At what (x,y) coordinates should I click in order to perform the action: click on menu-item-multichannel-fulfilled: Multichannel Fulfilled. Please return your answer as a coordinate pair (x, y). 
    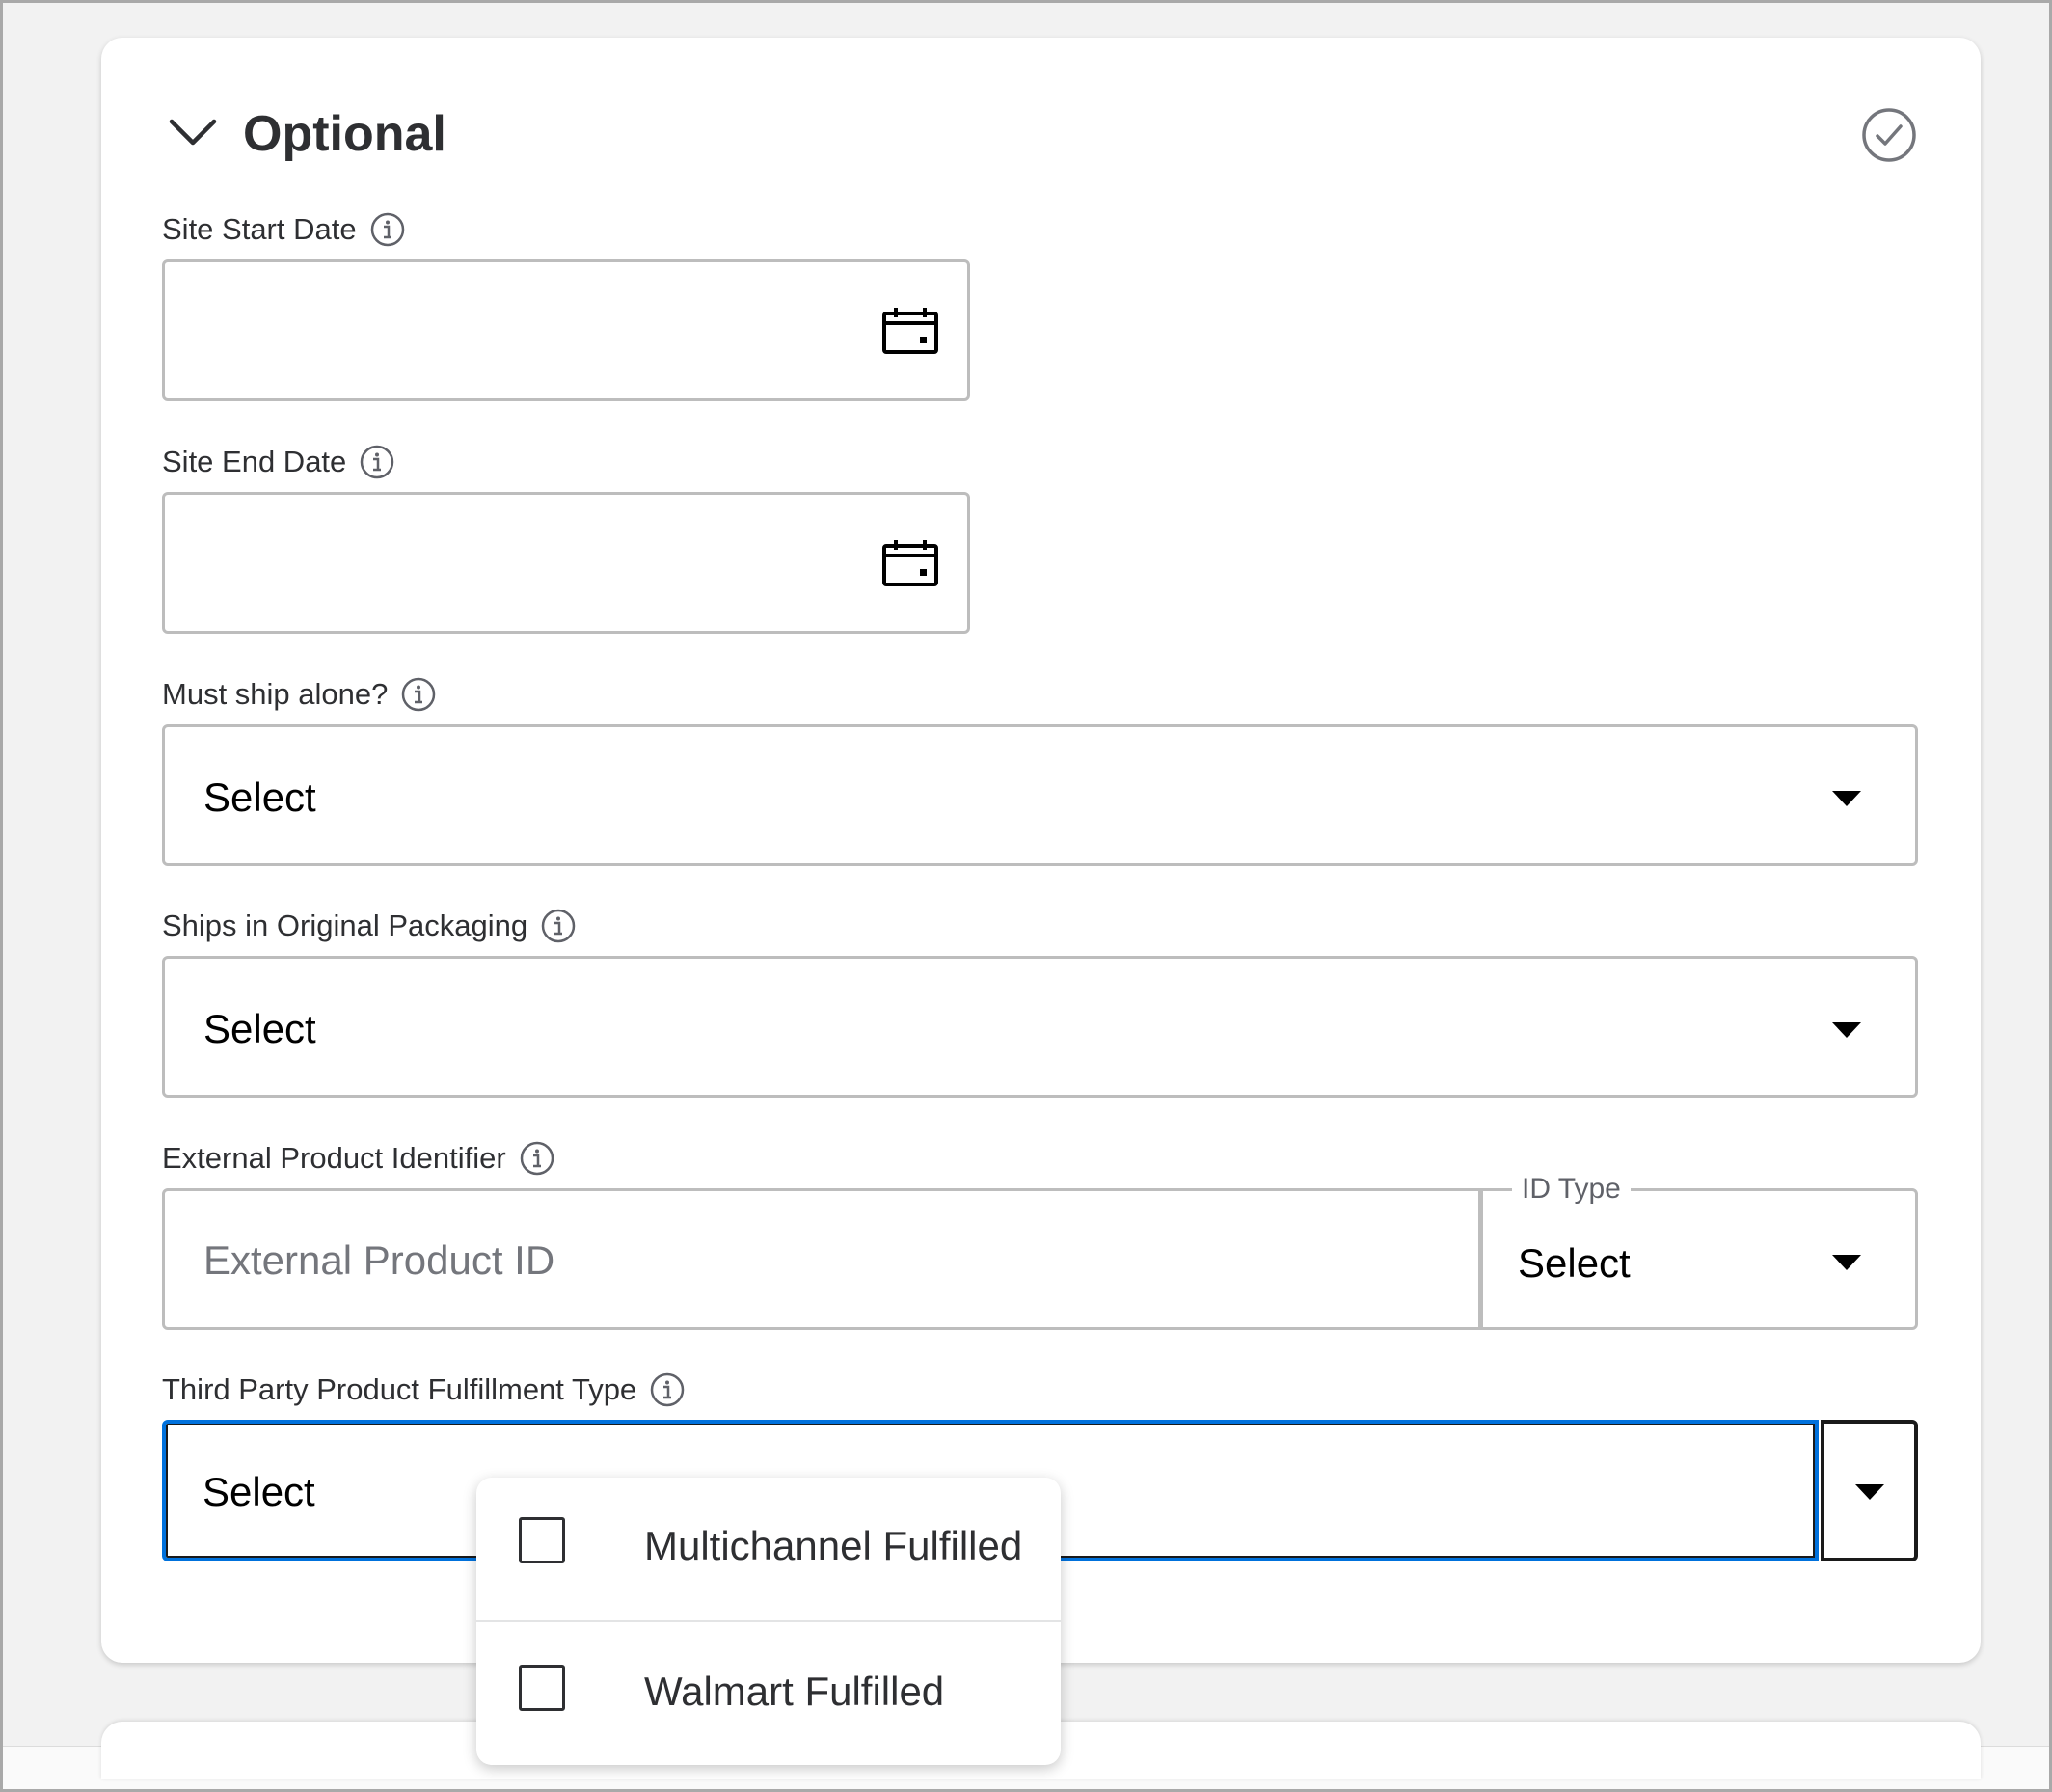
    Looking at the image, I should click on (768, 1549).